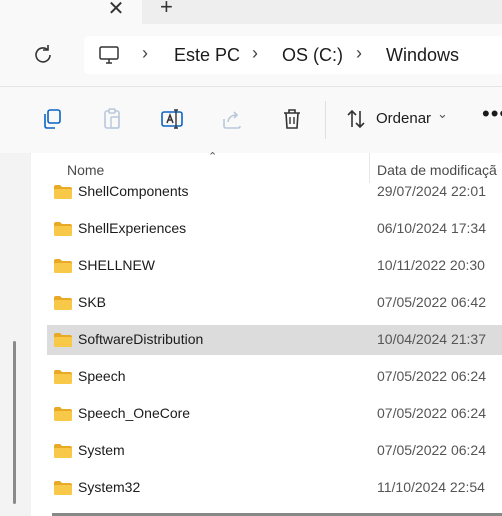 This screenshot has height=516, width=502. What do you see at coordinates (109, 55) in the screenshot?
I see `computer-icon` at bounding box center [109, 55].